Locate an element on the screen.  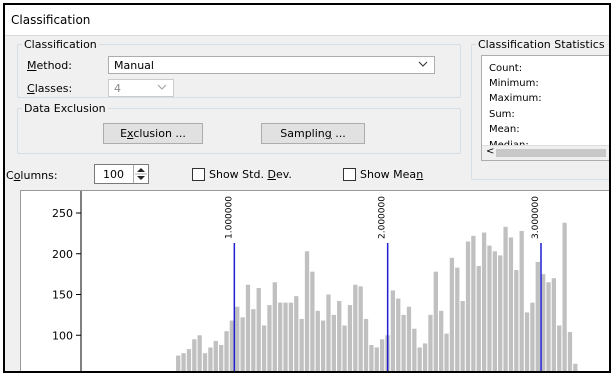
method-label: Method: is located at coordinates (49, 65).